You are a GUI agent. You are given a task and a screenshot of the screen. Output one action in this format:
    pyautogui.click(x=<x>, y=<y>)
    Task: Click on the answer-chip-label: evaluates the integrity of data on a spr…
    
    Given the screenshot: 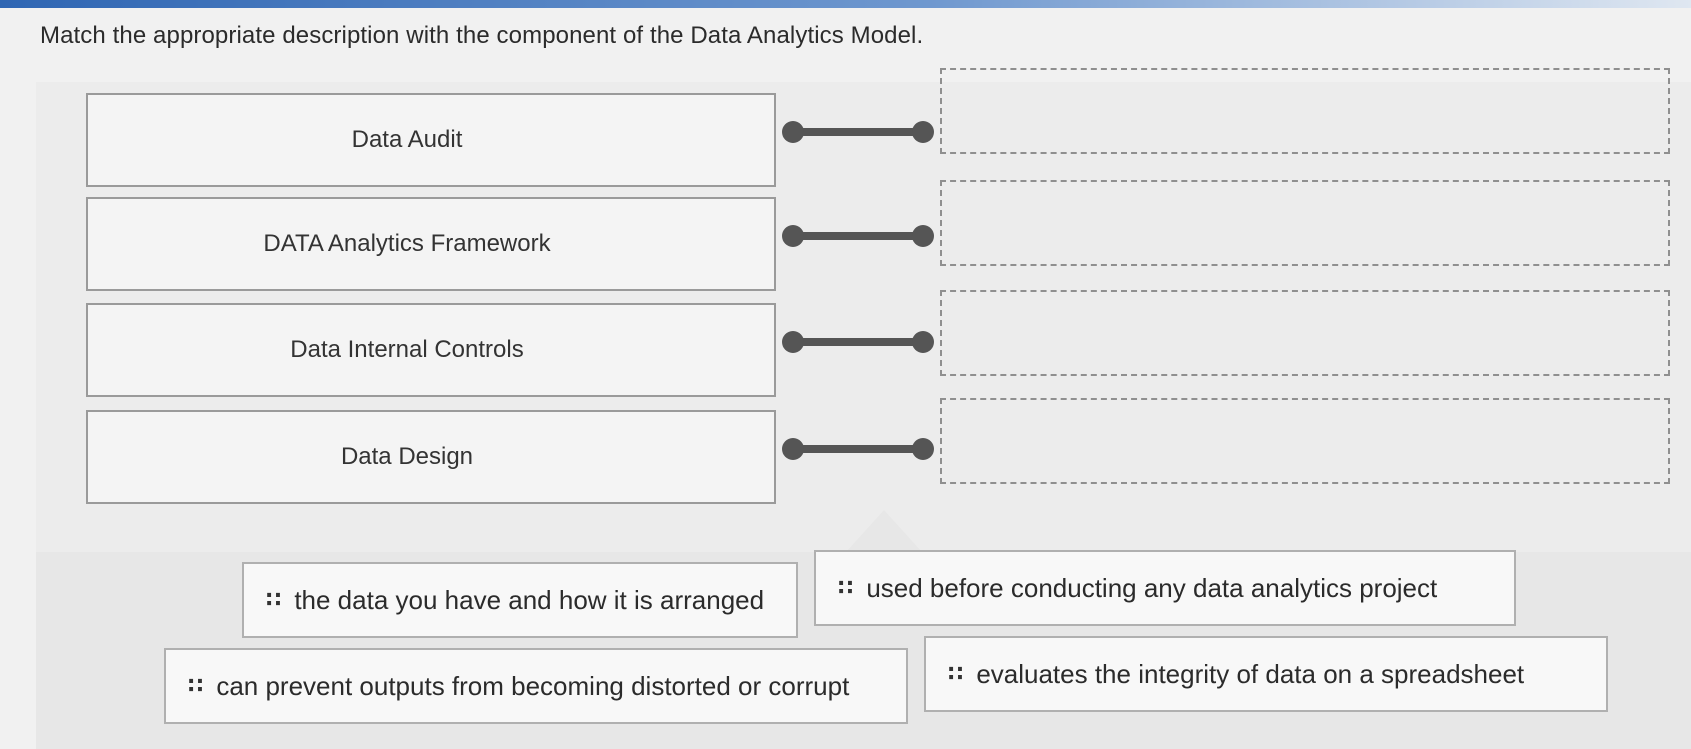 What is the action you would take?
    pyautogui.click(x=1250, y=673)
    